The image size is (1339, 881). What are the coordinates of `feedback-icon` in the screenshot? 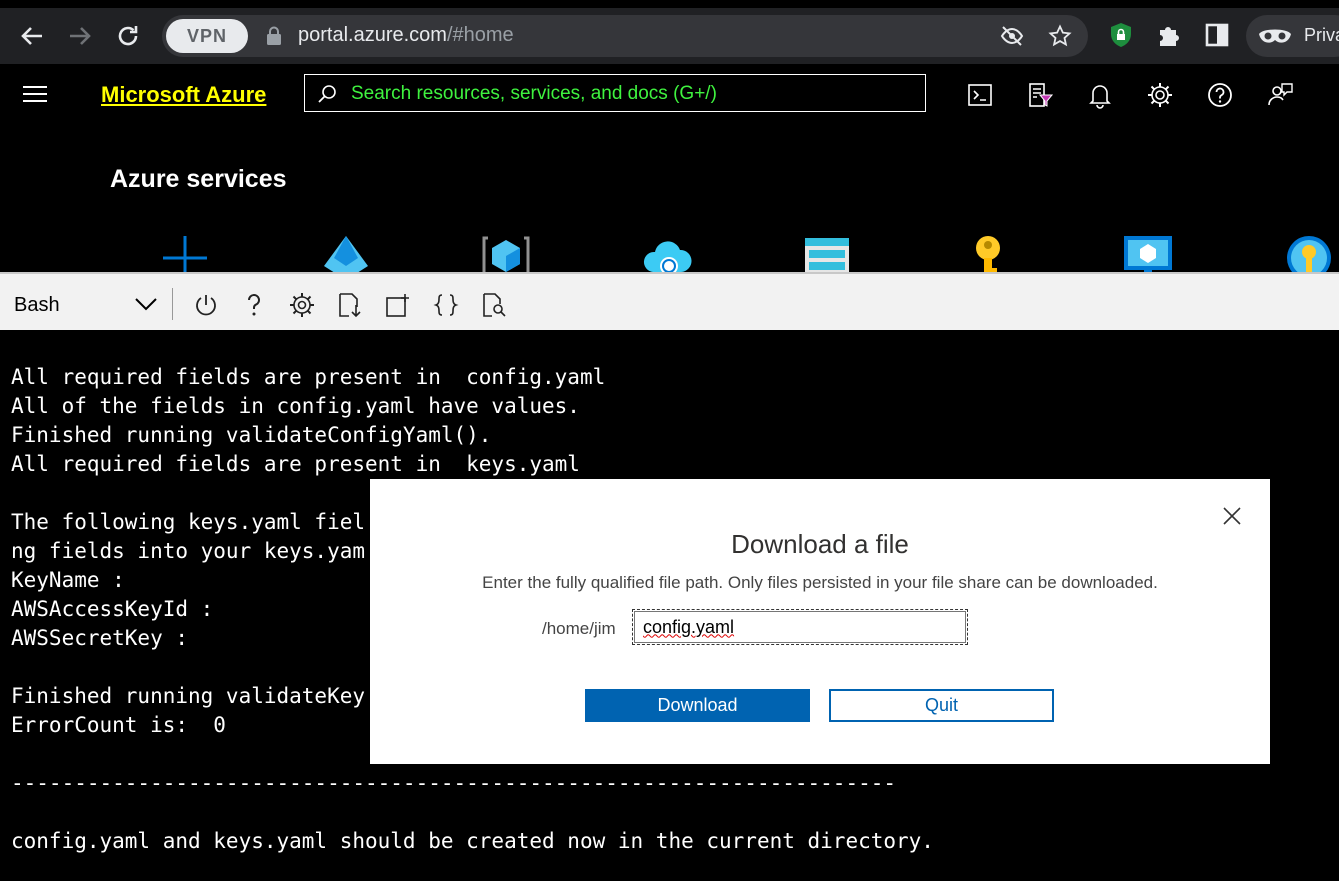 It's located at (1280, 95).